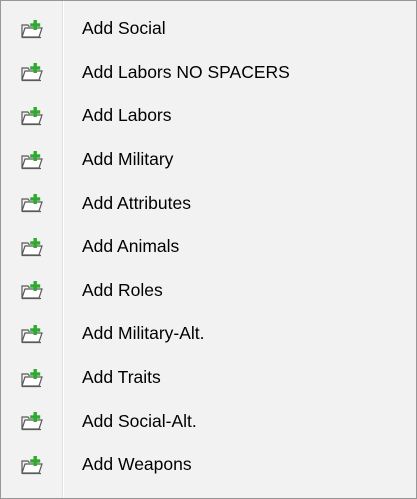 This screenshot has height=499, width=417. What do you see at coordinates (208, 465) in the screenshot?
I see `menu-item-add-weapons: Add Weapons` at bounding box center [208, 465].